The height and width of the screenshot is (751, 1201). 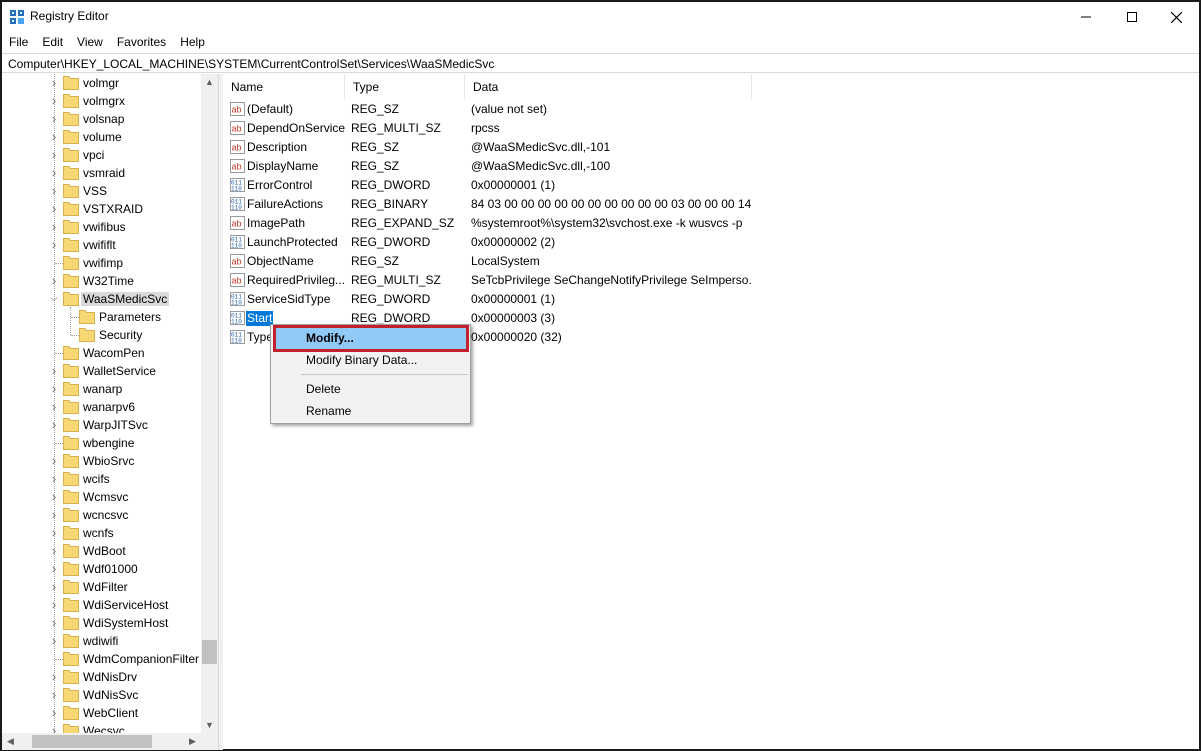 What do you see at coordinates (102, 335) in the screenshot?
I see `tree-item: Security` at bounding box center [102, 335].